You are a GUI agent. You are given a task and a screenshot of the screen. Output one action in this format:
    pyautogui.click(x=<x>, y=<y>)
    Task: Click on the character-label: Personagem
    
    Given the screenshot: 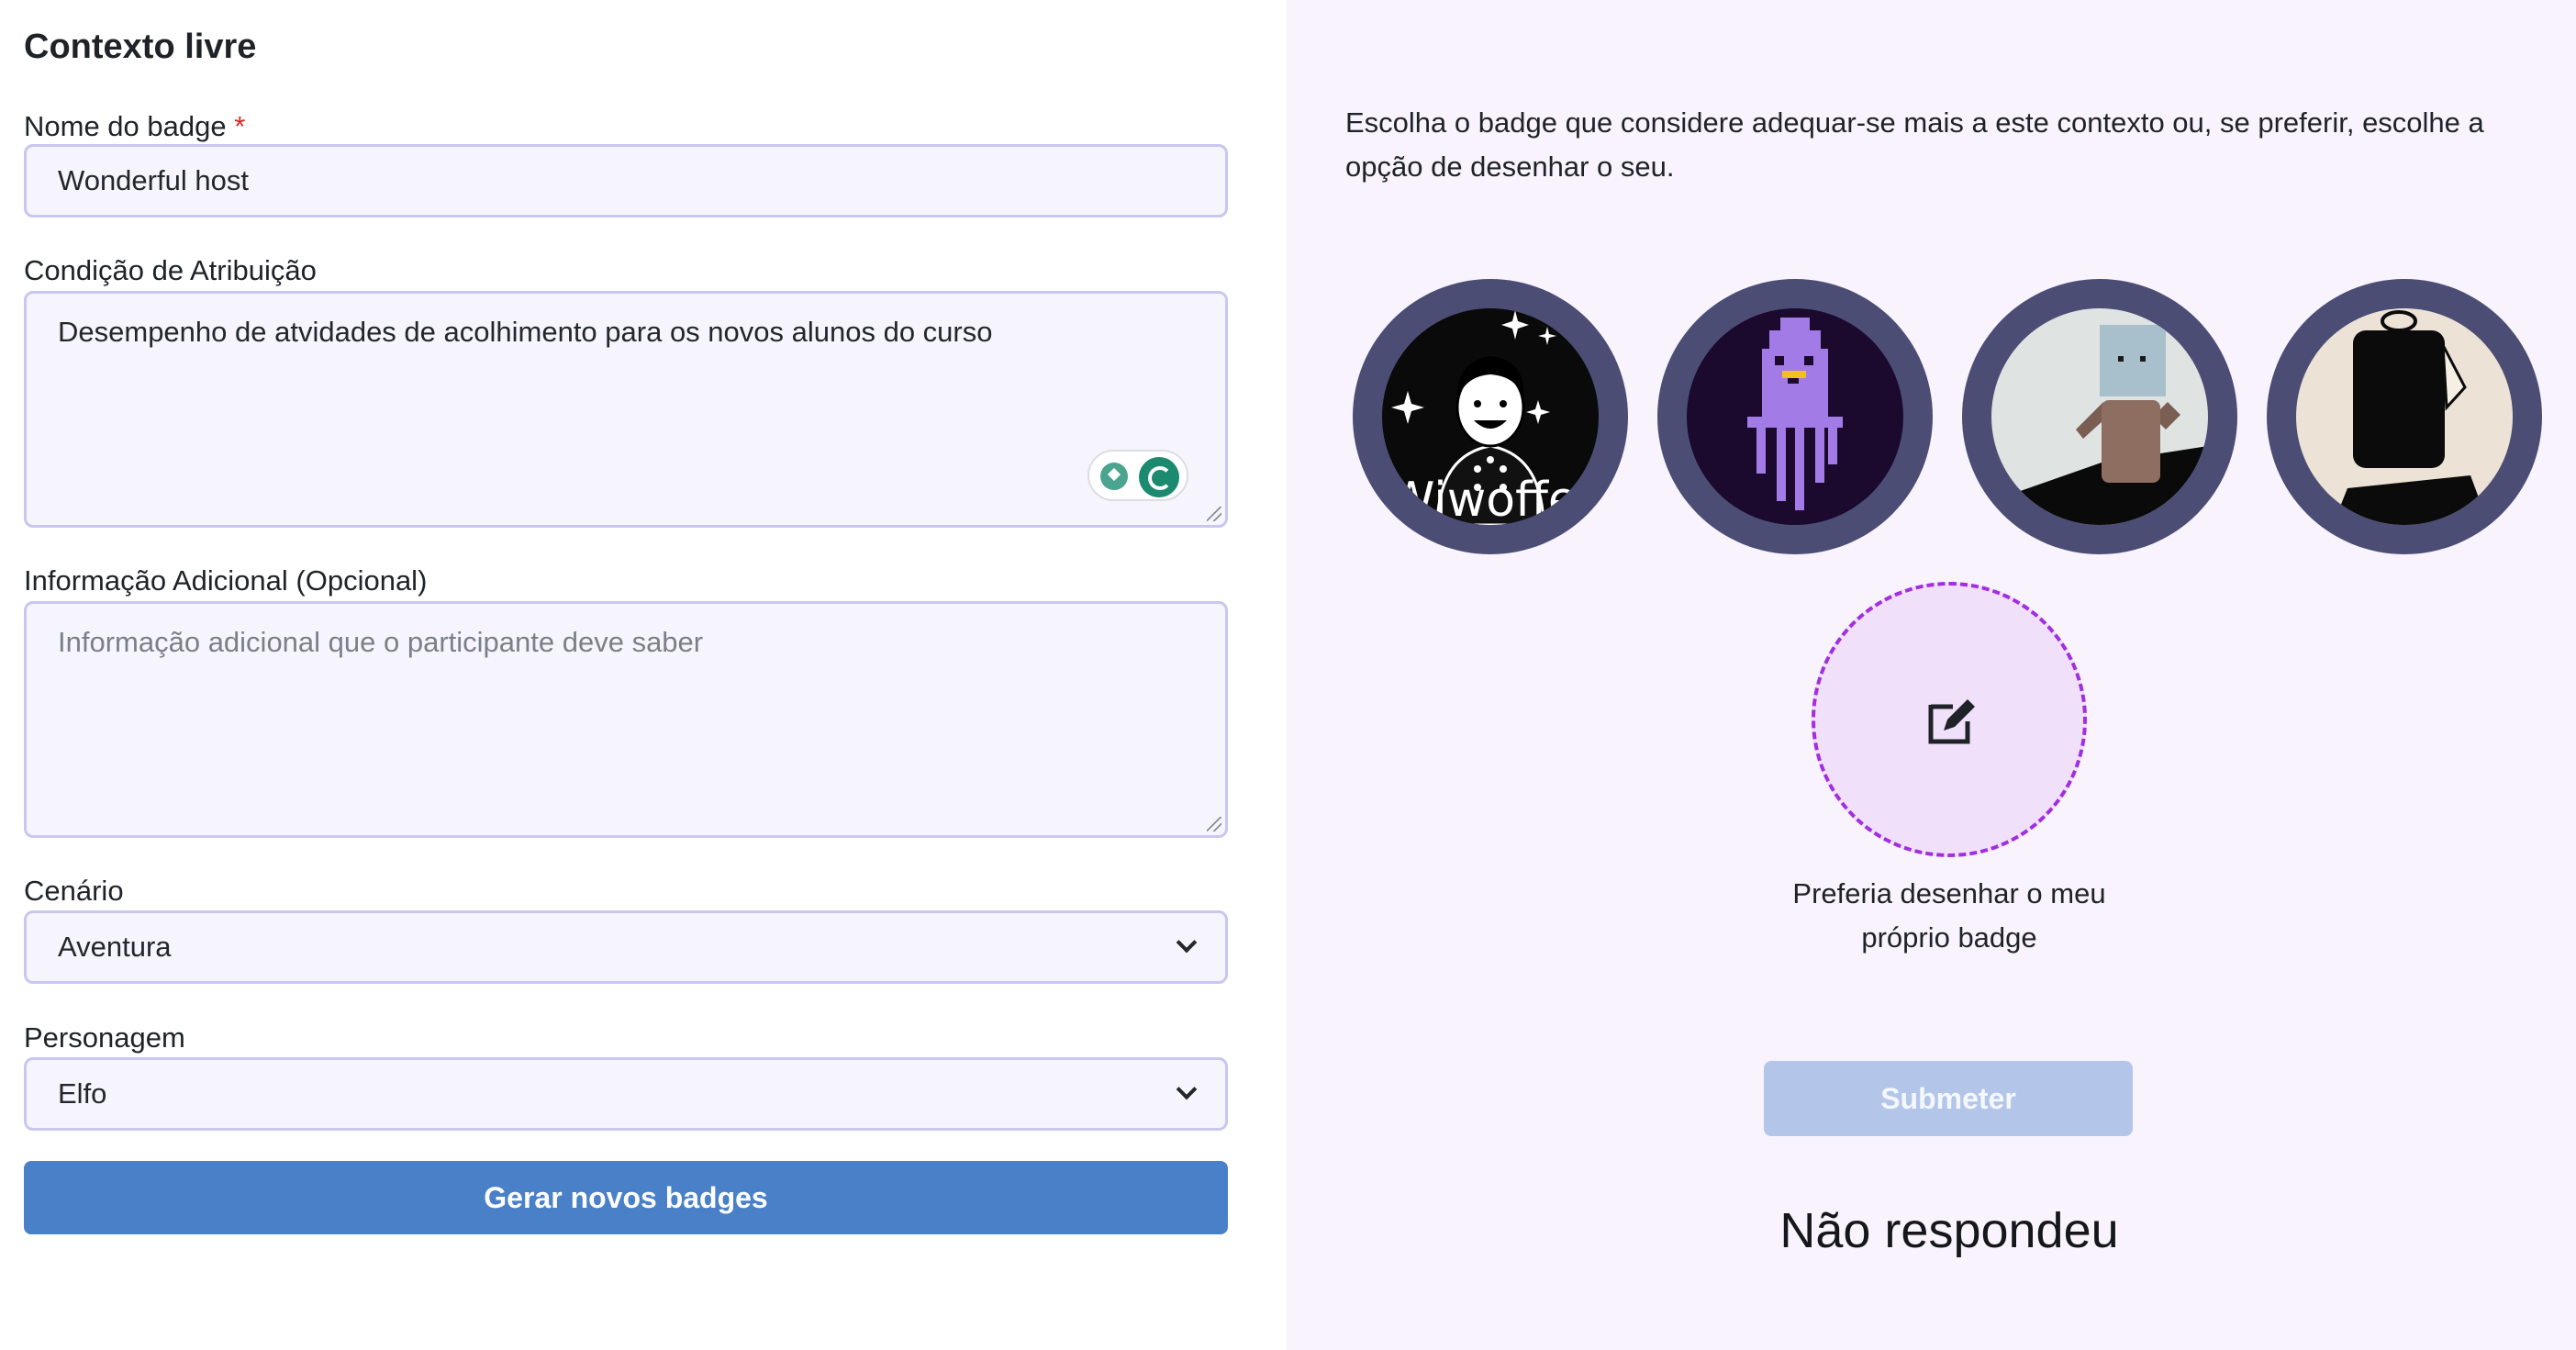 What is the action you would take?
    pyautogui.click(x=105, y=1037)
    